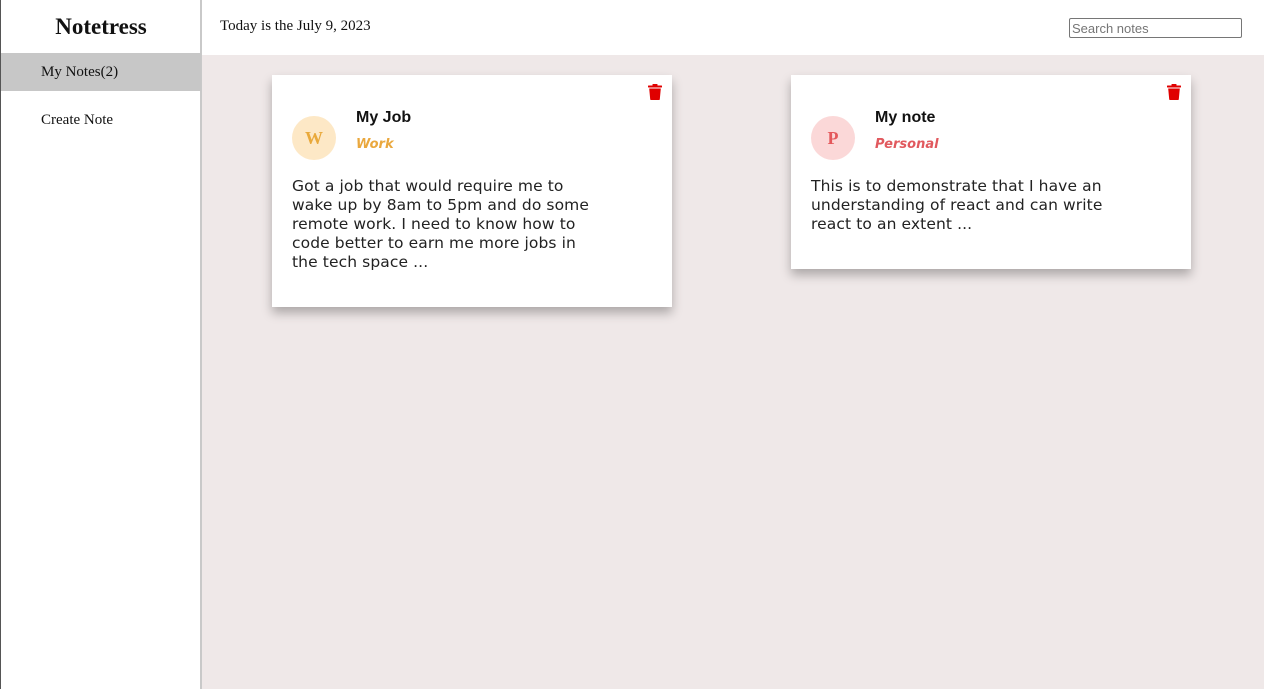 This screenshot has height=689, width=1264. Describe the element at coordinates (314, 138) in the screenshot. I see `note-avatar: W` at that location.